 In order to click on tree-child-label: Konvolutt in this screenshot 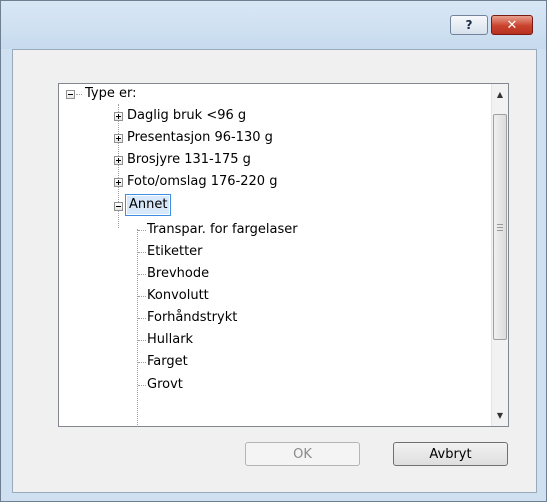, I will do `click(178, 295)`.